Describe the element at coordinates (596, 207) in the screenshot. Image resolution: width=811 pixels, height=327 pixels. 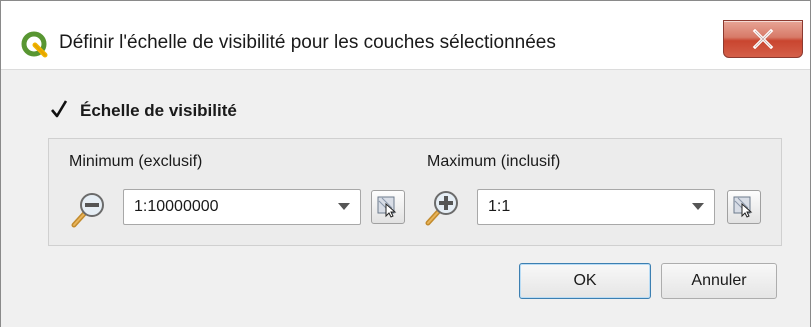
I see `maximum-scale-combobox: 1:1` at that location.